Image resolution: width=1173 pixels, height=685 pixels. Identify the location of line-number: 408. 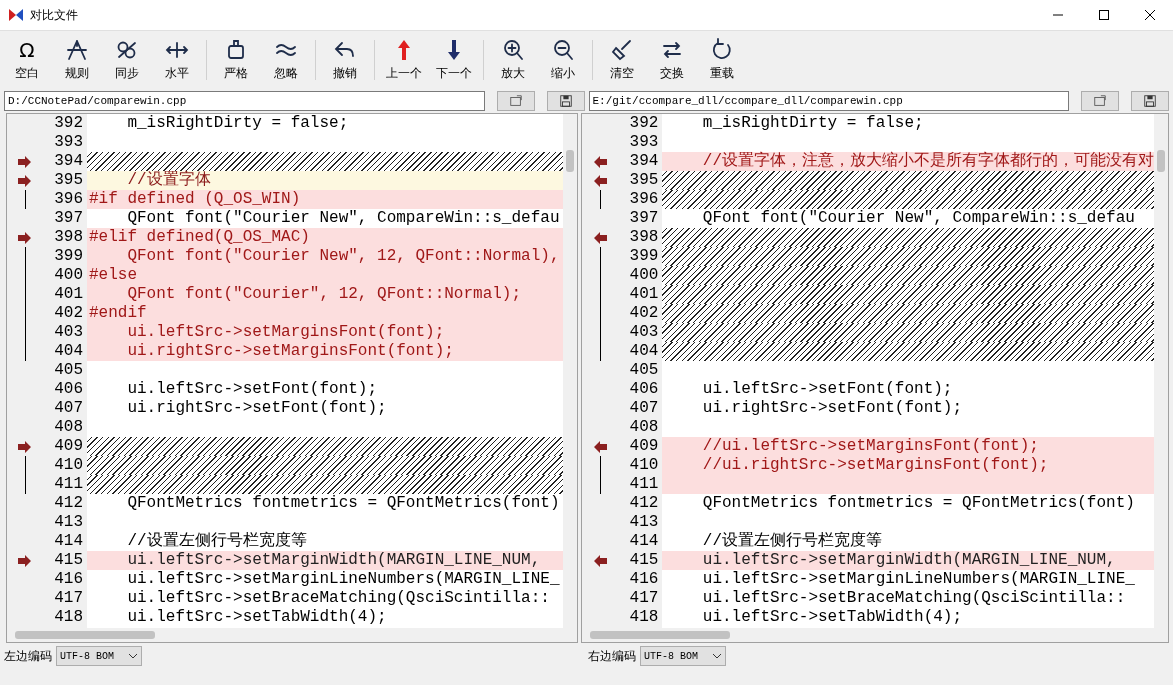
(644, 427).